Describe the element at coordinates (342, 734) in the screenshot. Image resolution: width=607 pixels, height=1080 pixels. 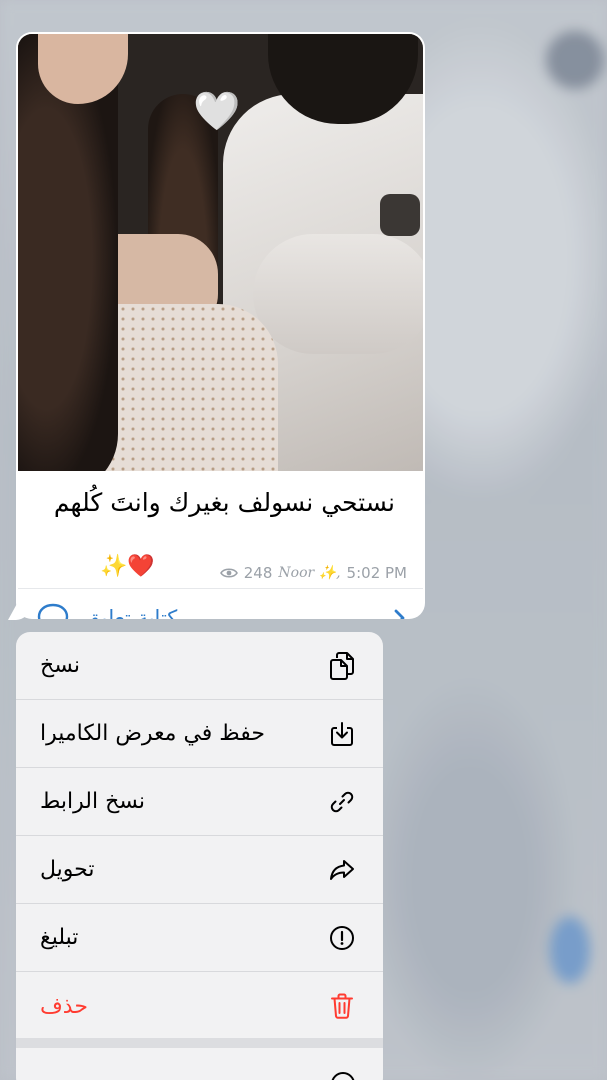
I see `save-to-gallery-icon` at that location.